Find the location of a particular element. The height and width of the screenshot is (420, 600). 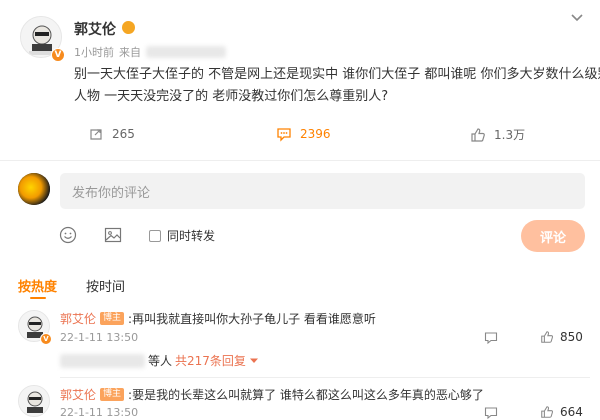

chevron-down-icon is located at coordinates (577, 18).